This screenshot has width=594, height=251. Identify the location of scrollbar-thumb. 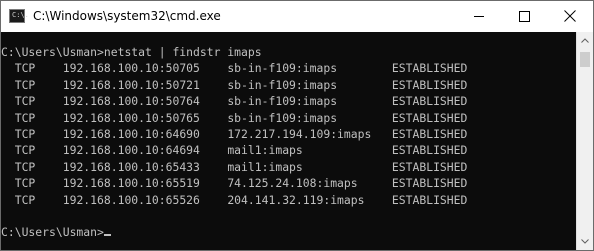
(585, 59).